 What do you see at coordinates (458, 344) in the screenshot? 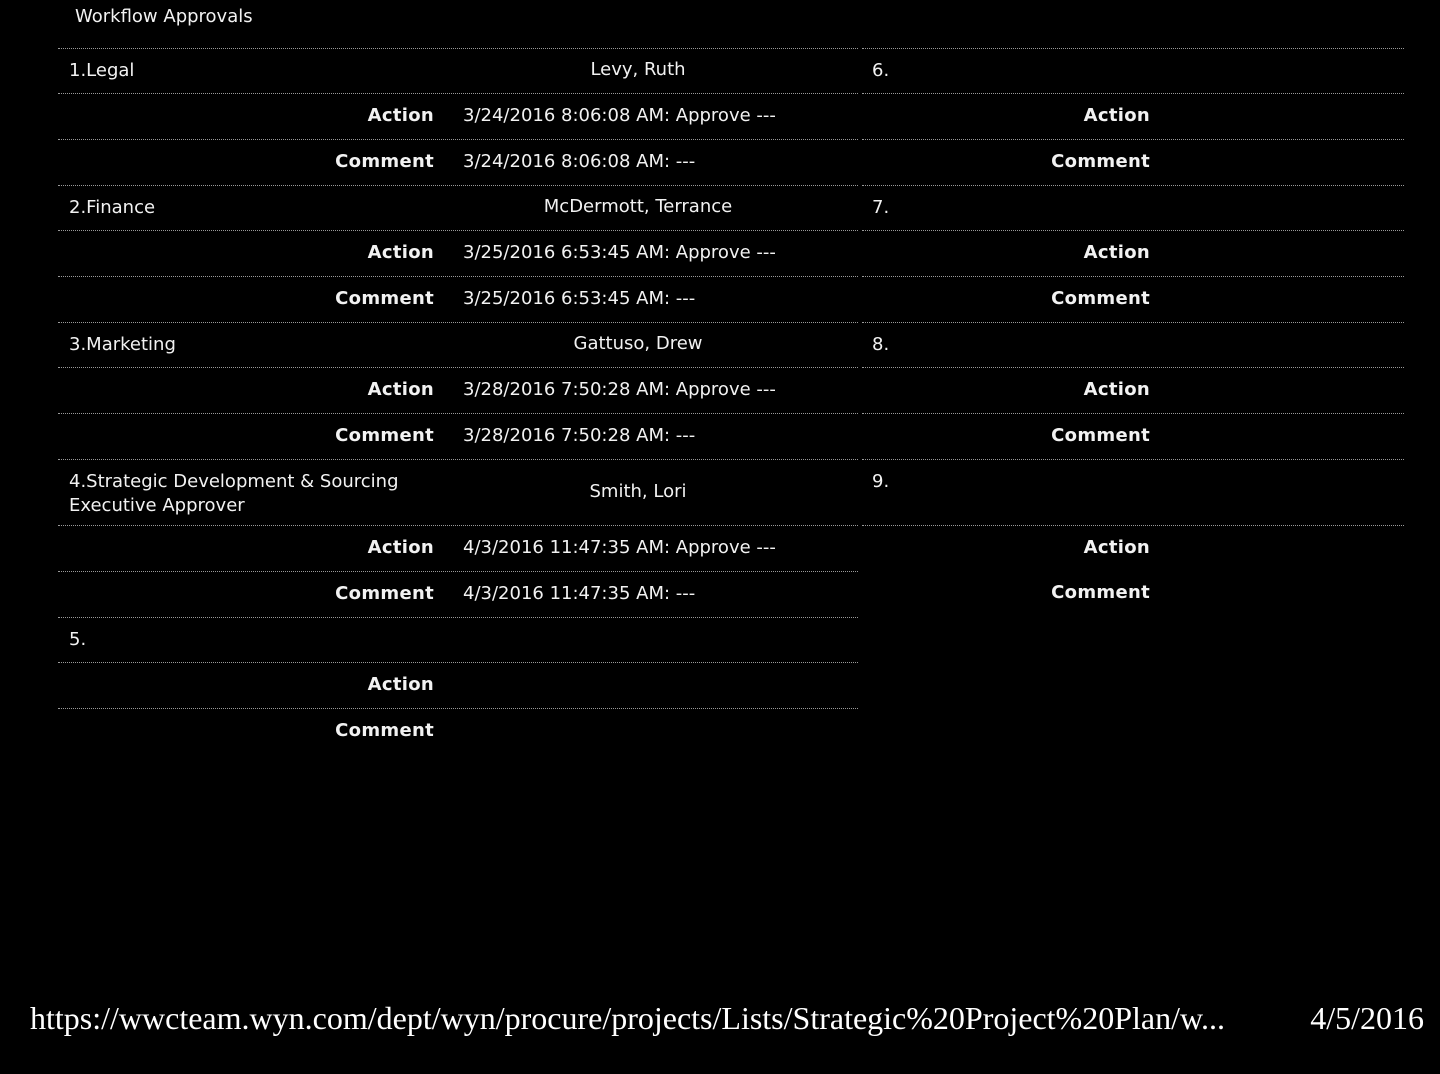
I see `step-row: 3.Marketing Gattuso, Drew` at bounding box center [458, 344].